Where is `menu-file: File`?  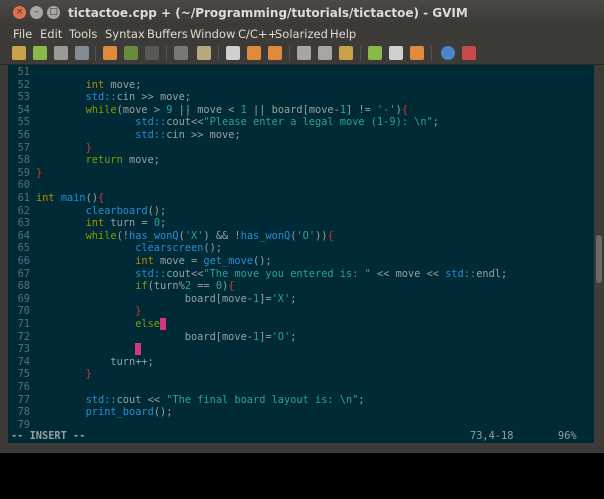
menu-file: File is located at coordinates (22, 34).